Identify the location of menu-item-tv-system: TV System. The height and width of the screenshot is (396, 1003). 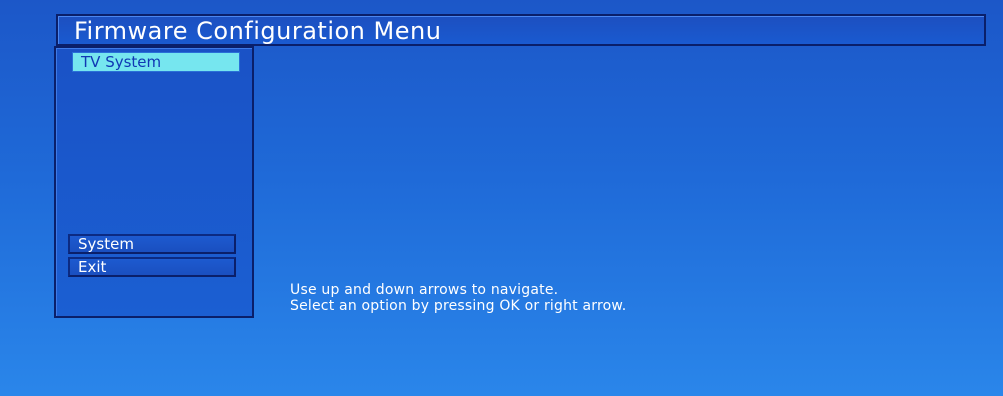
(156, 62).